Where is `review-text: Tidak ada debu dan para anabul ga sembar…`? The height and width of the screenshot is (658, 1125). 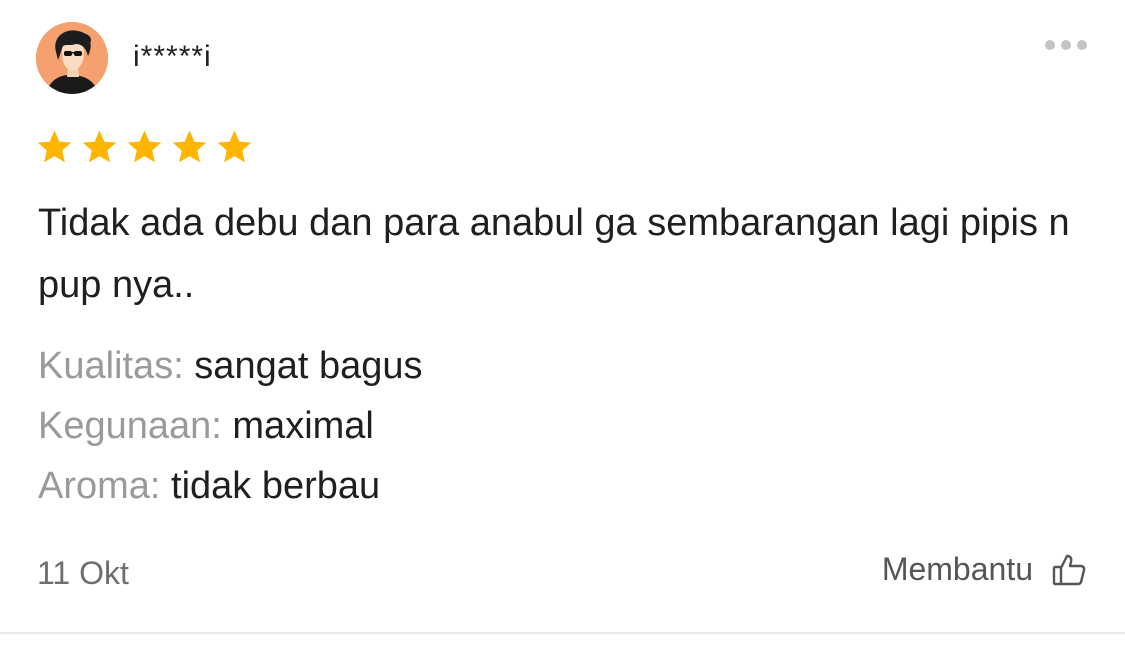
review-text: Tidak ada debu dan para anabul ga sembar… is located at coordinates (554, 254).